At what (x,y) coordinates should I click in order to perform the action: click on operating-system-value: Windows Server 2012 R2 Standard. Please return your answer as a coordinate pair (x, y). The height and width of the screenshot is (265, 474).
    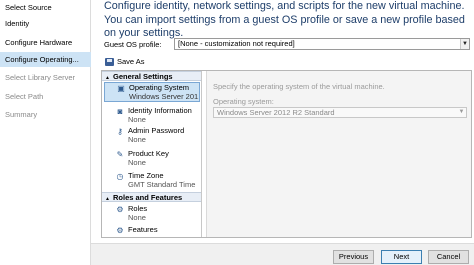
    Looking at the image, I should click on (276, 112).